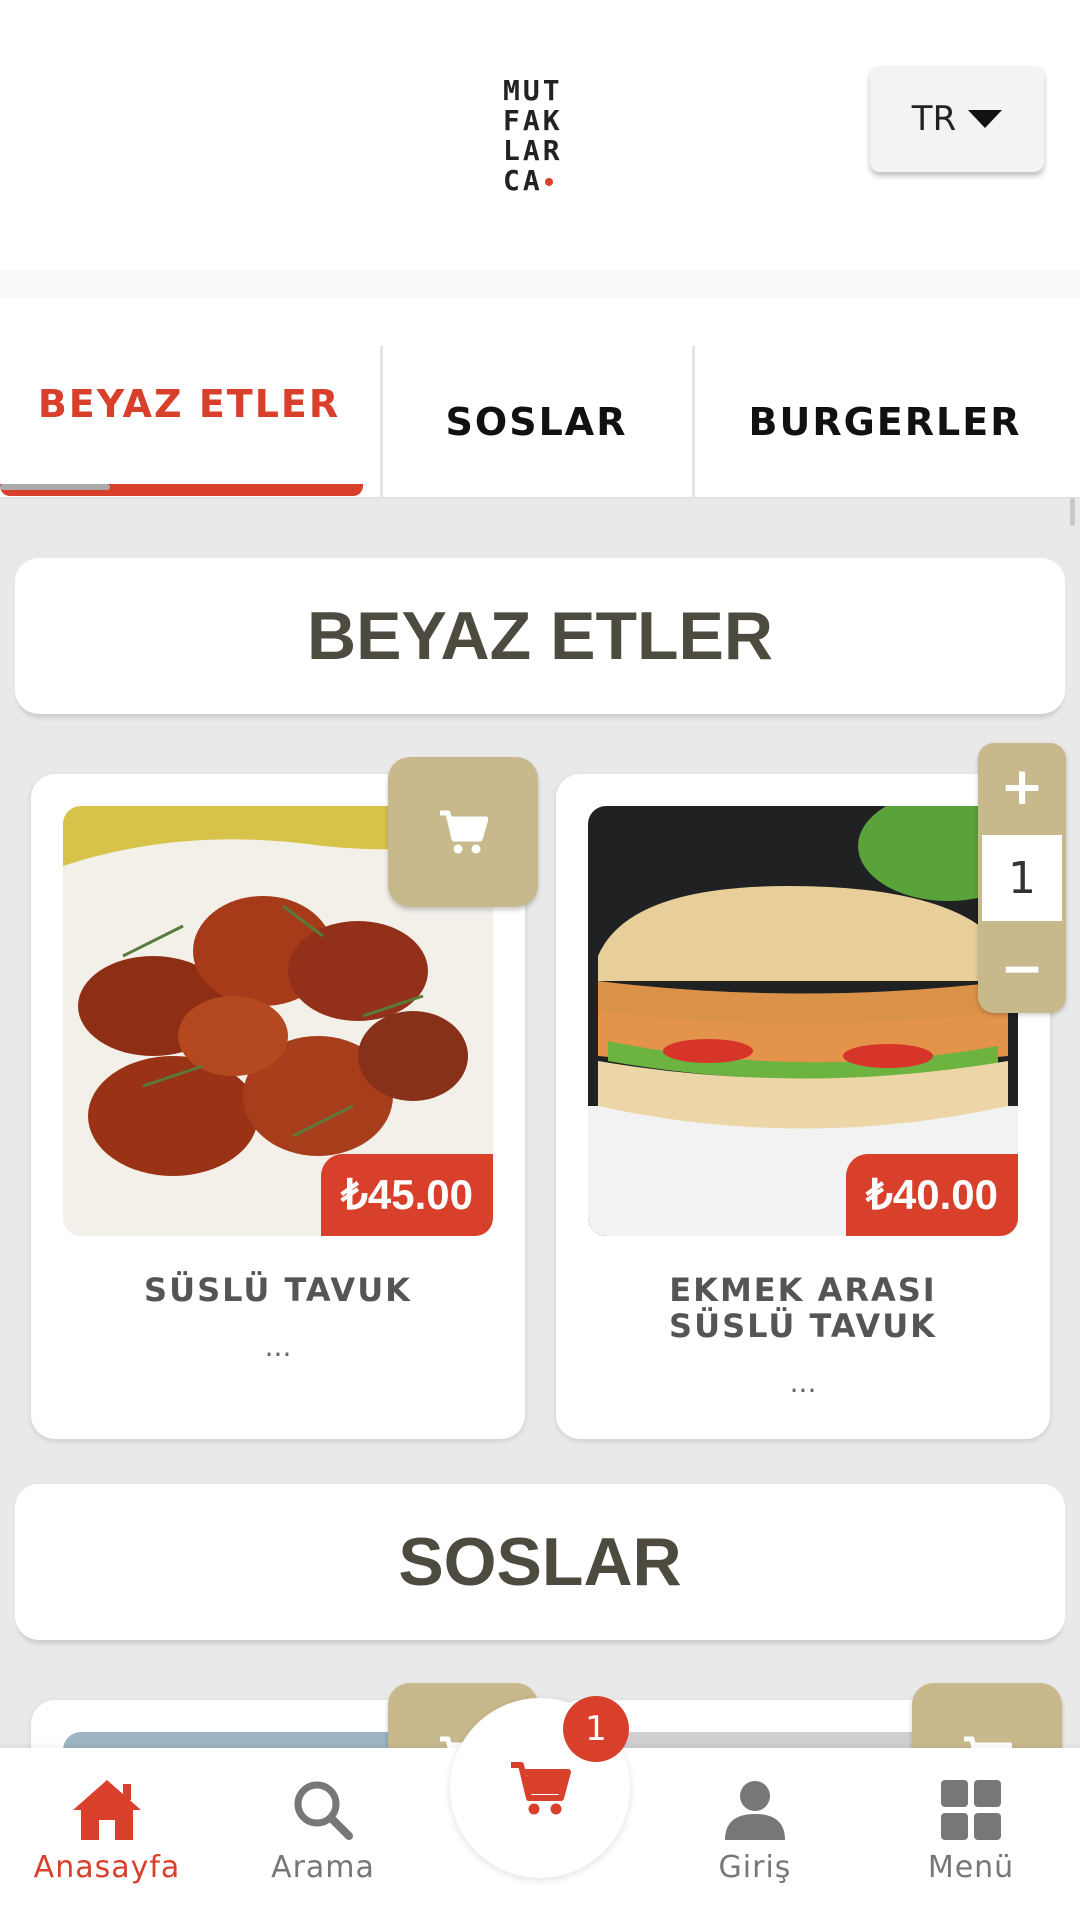  I want to click on section-title: SOSLAR, so click(540, 1562).